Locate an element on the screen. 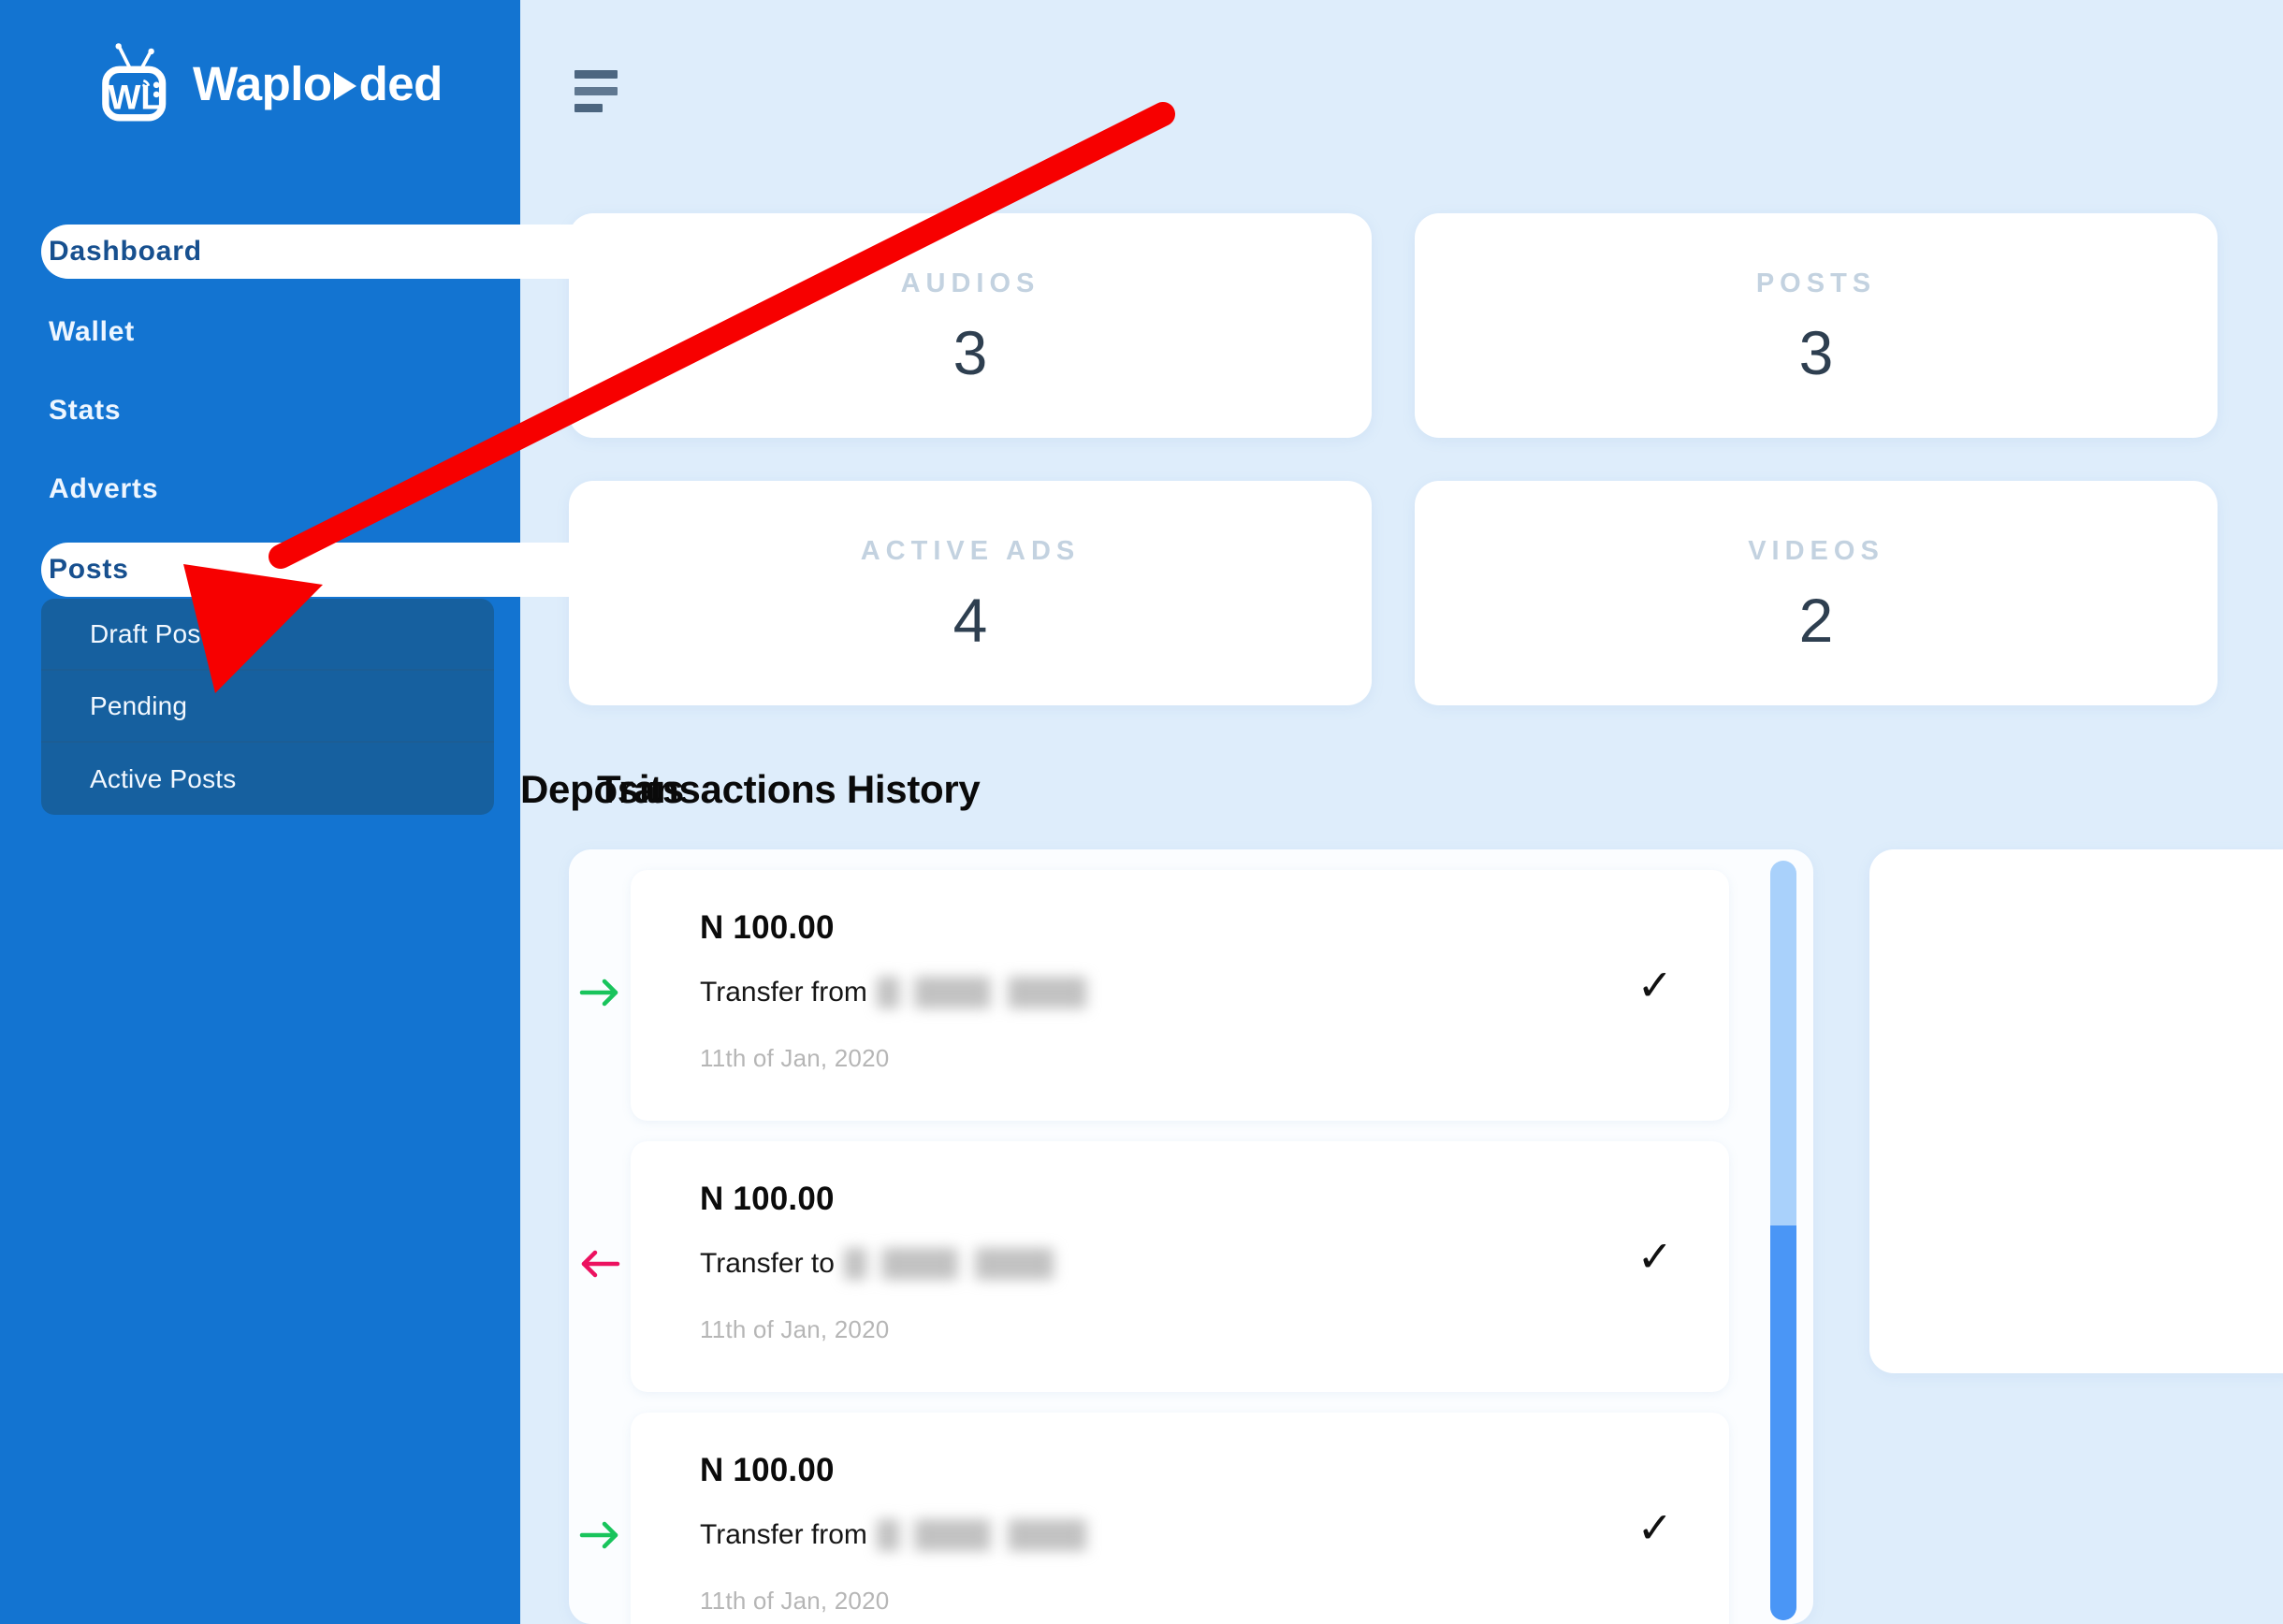 Image resolution: width=2283 pixels, height=1624 pixels. submenu-item-label: Pending is located at coordinates (139, 705).